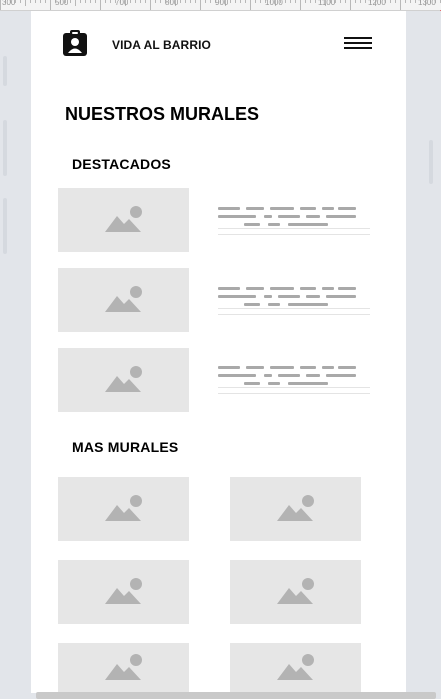 The height and width of the screenshot is (699, 441). What do you see at coordinates (236, 695) in the screenshot?
I see `horizontal-scrollbar` at bounding box center [236, 695].